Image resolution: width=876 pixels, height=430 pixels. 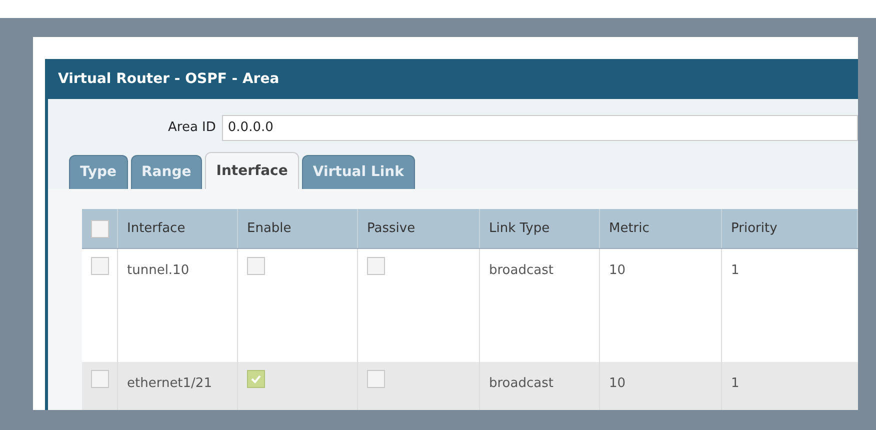 What do you see at coordinates (166, 172) in the screenshot?
I see `tab: Range` at bounding box center [166, 172].